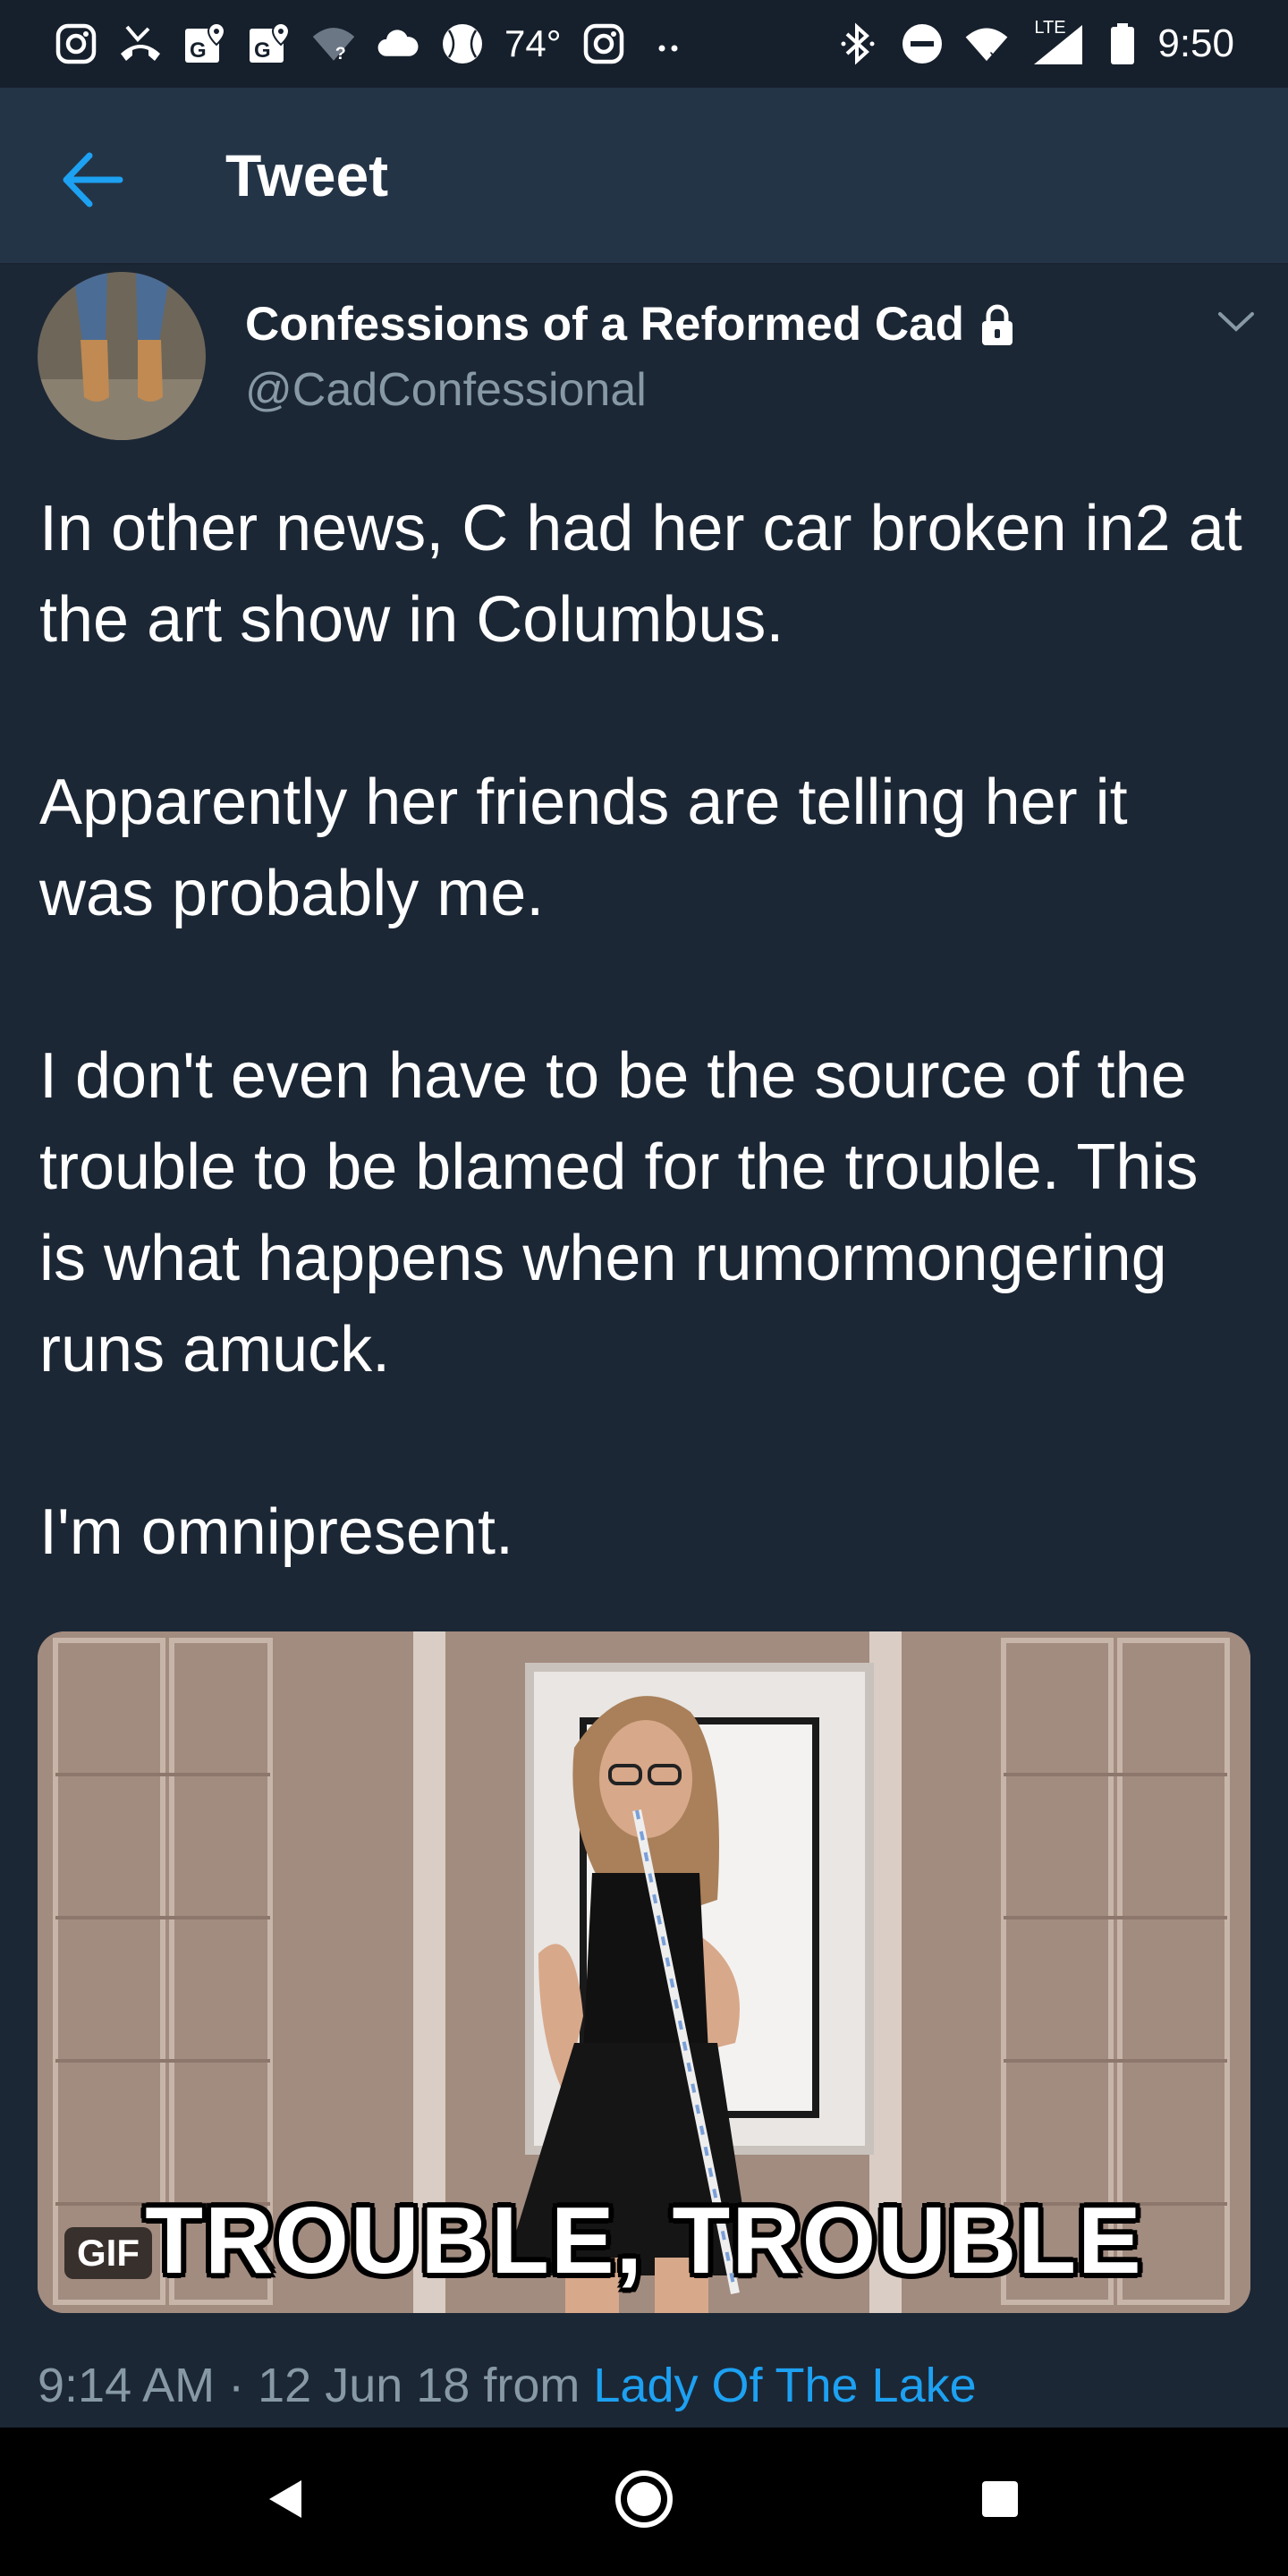 The height and width of the screenshot is (2576, 1288). Describe the element at coordinates (398, 43) in the screenshot. I see `cloud-icon` at that location.